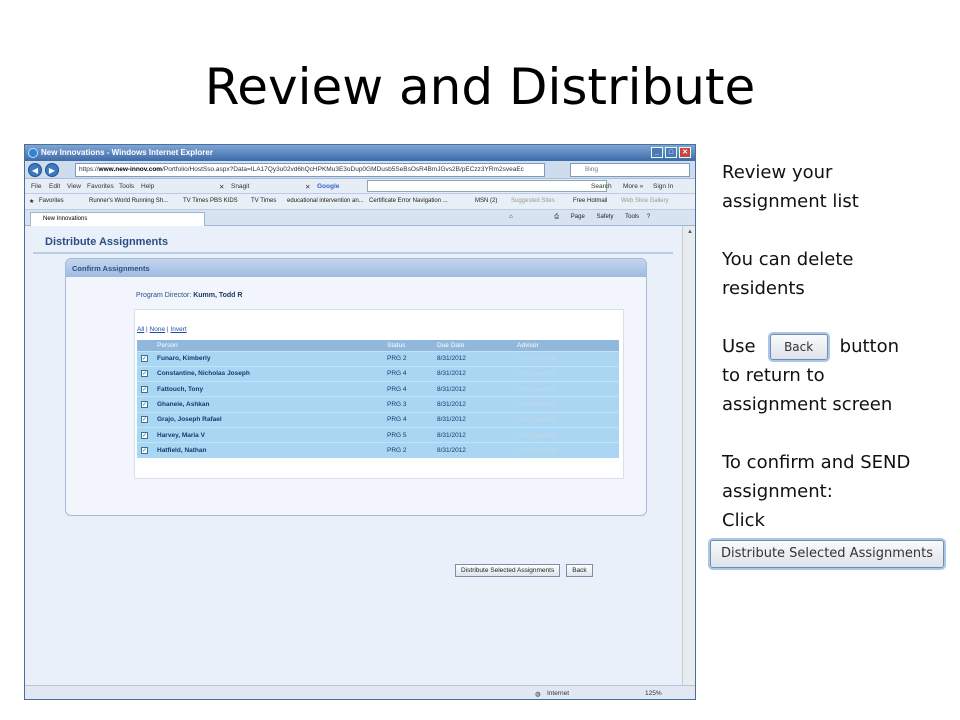 The height and width of the screenshot is (720, 960). What do you see at coordinates (688, 455) in the screenshot?
I see `vertical-scrollbar: ▲` at bounding box center [688, 455].